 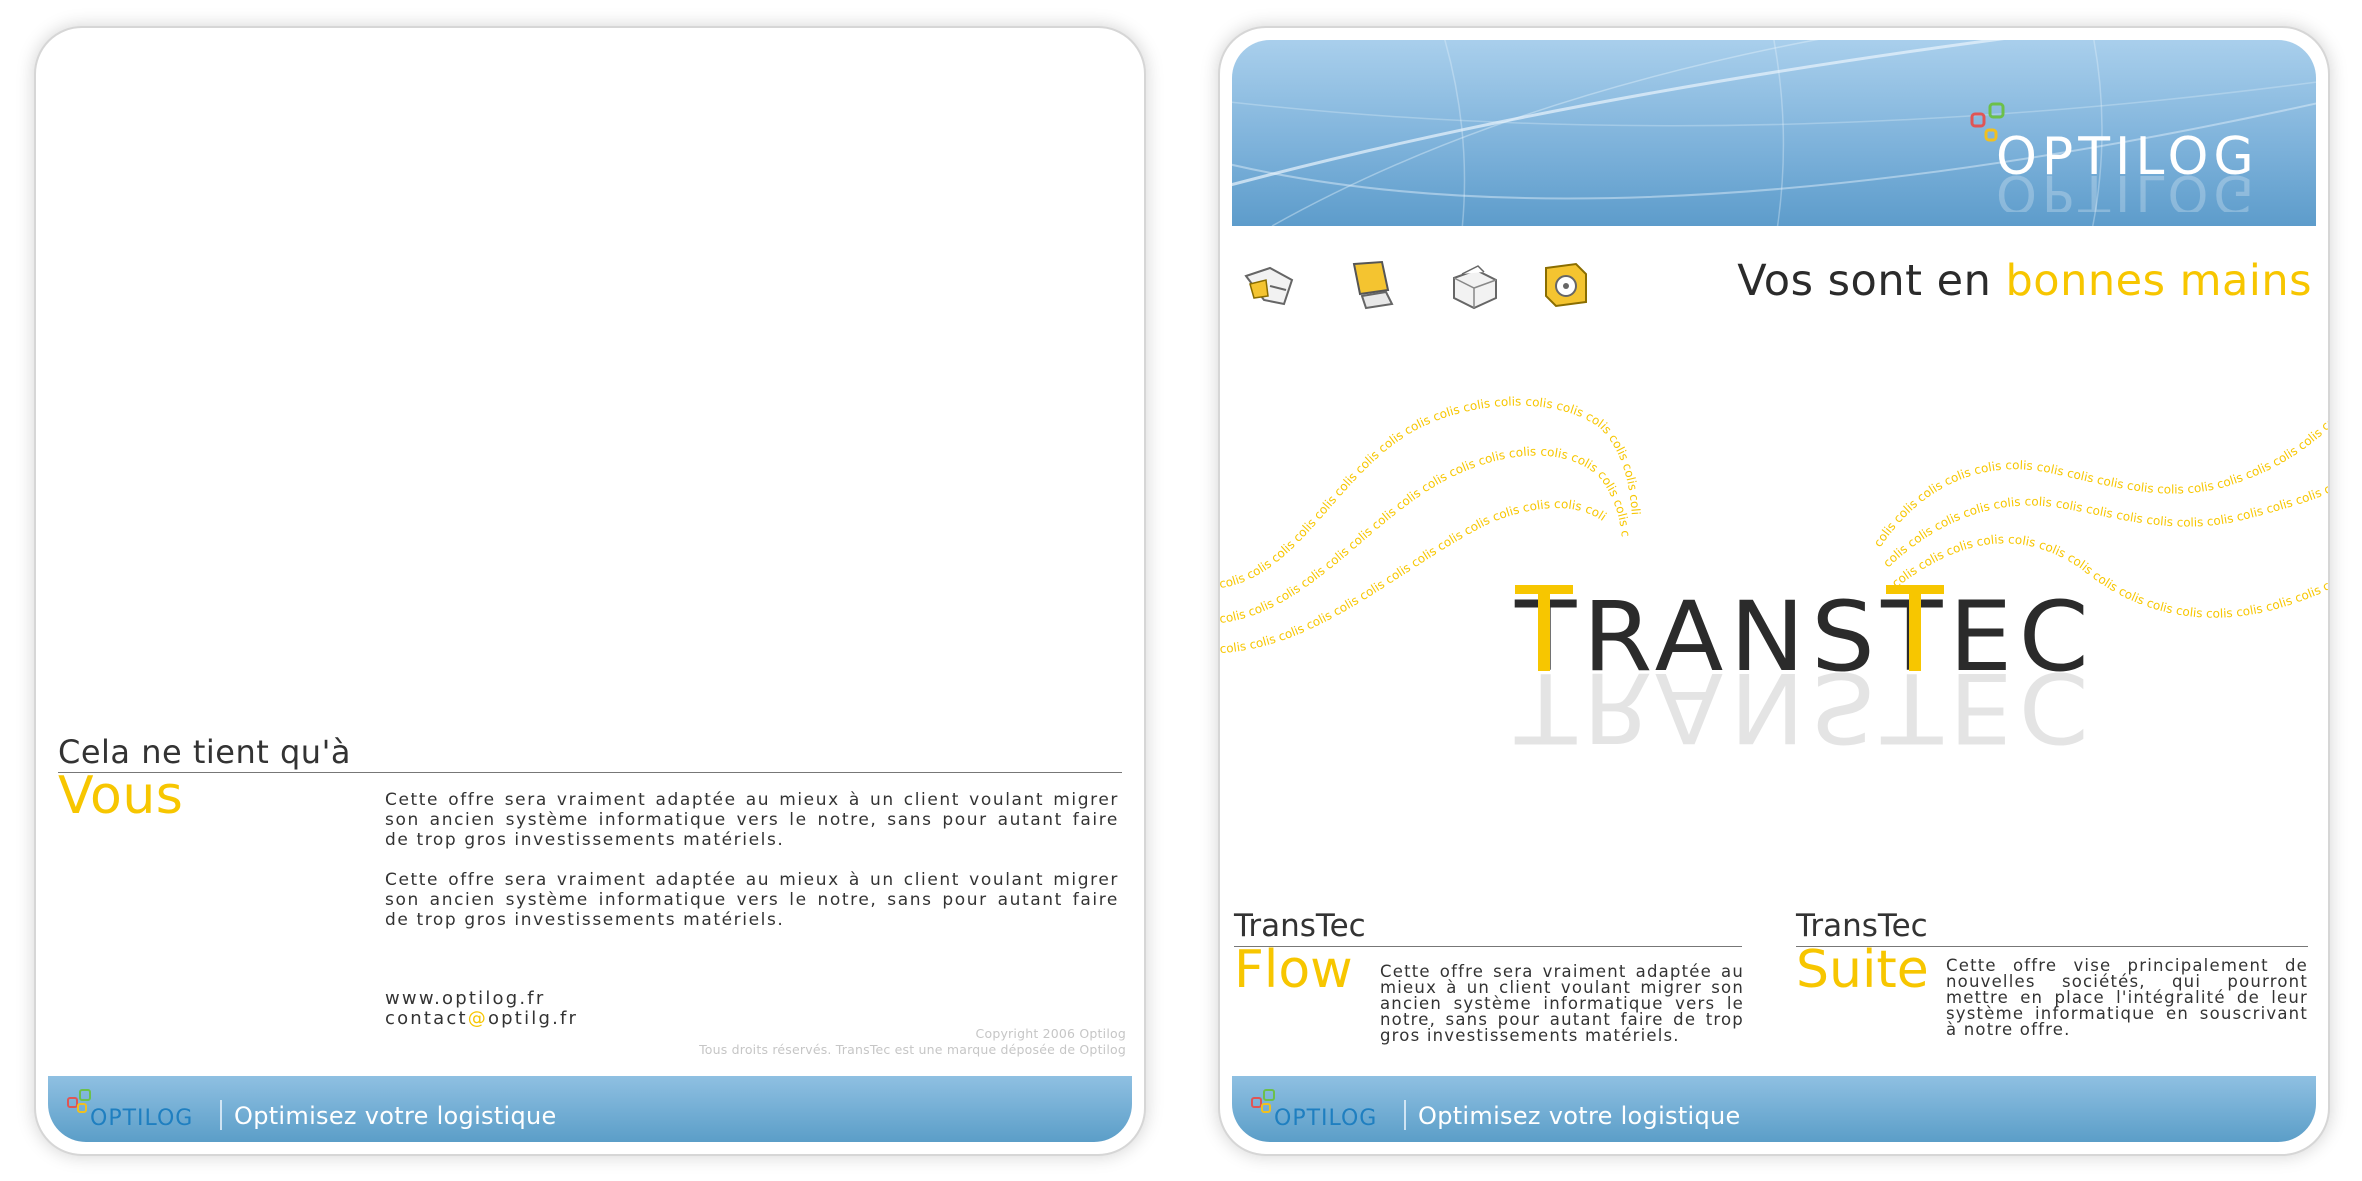 What do you see at coordinates (533, 1018) in the screenshot?
I see `email-domain: optilg.fr` at bounding box center [533, 1018].